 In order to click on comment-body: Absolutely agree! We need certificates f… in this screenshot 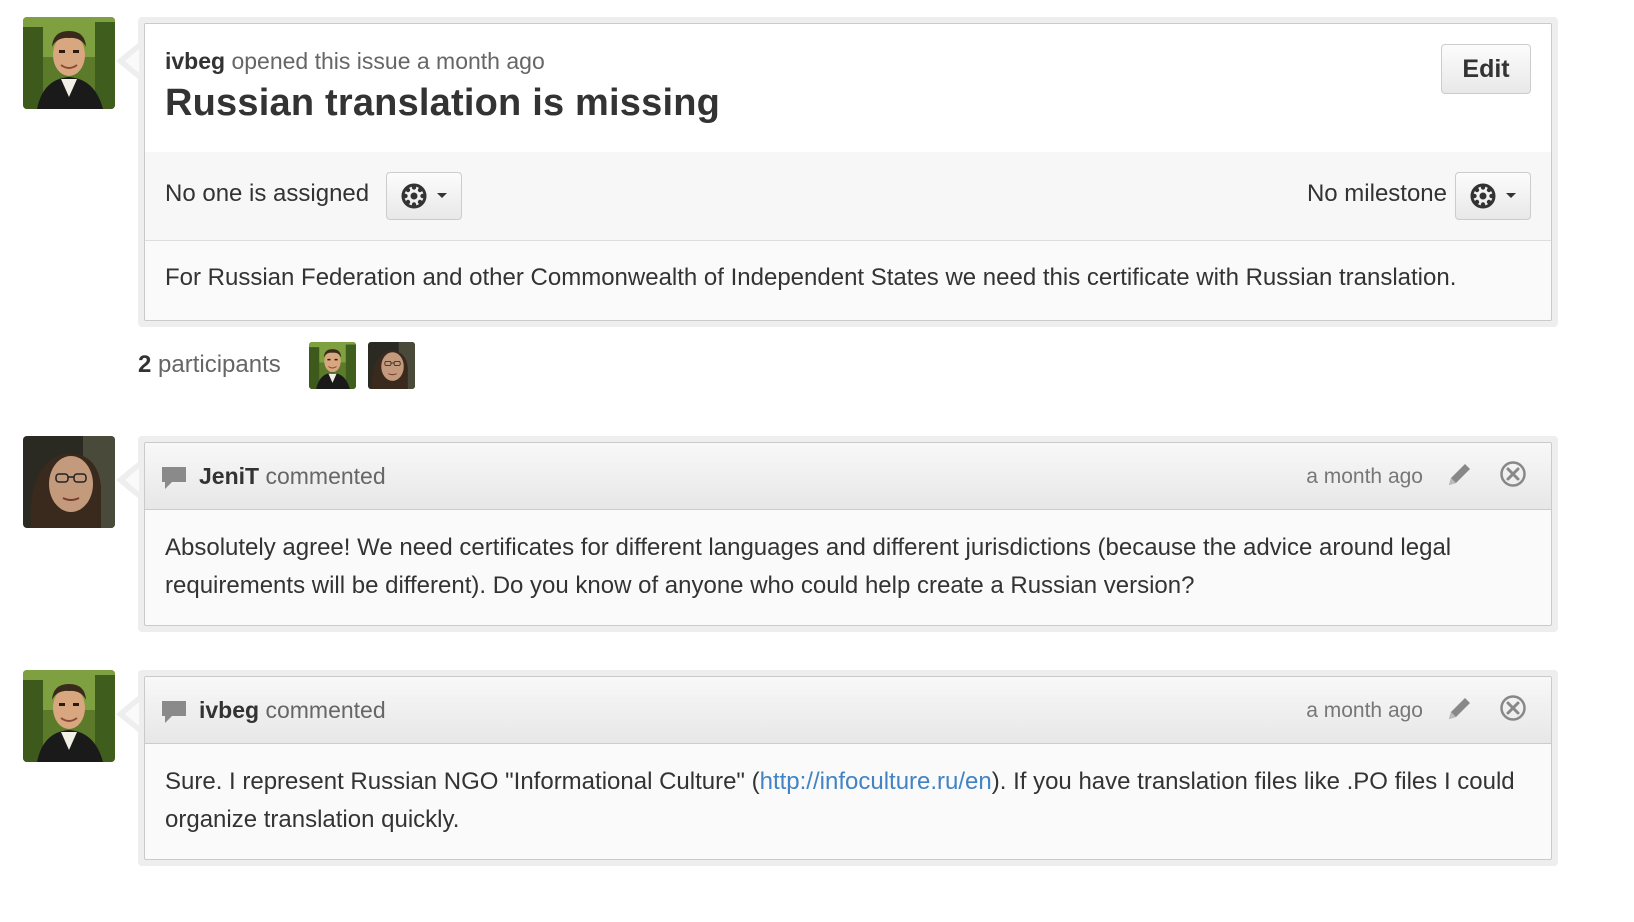, I will do `click(808, 566)`.